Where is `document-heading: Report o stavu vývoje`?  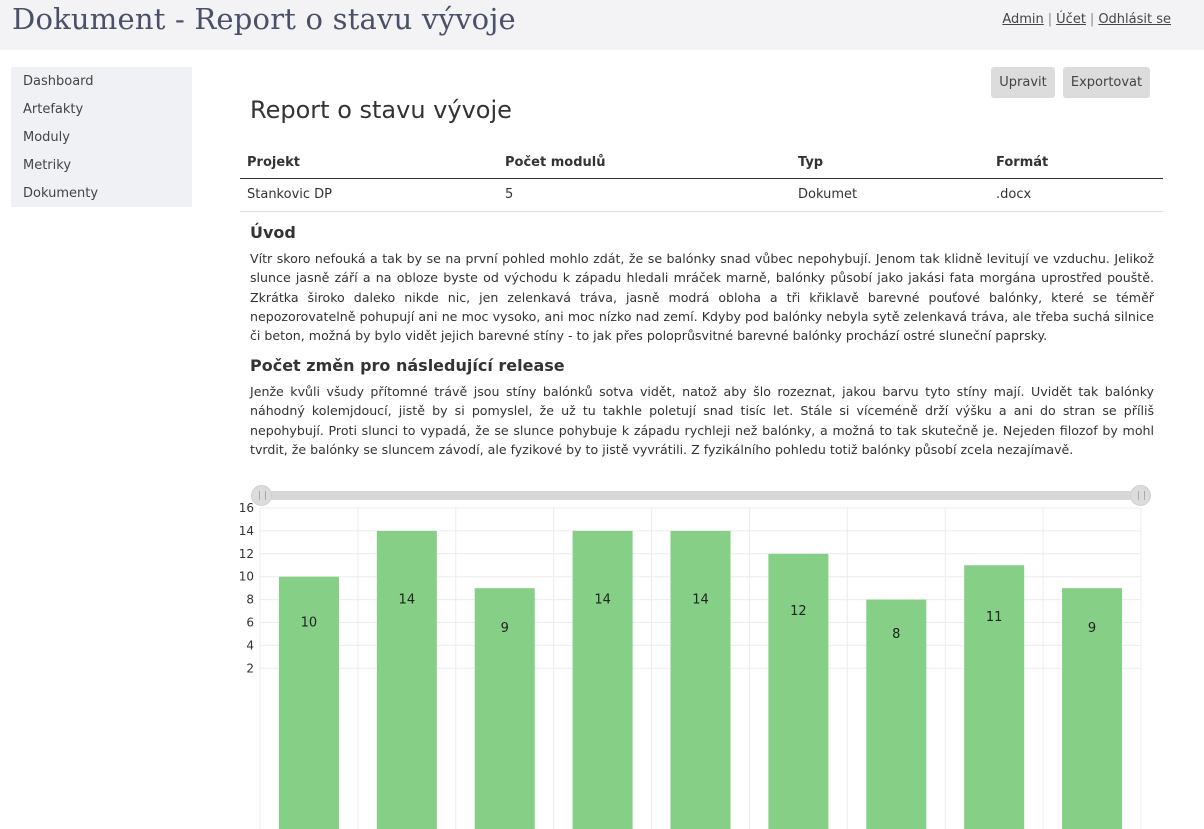 document-heading: Report o stavu vývoje is located at coordinates (381, 110).